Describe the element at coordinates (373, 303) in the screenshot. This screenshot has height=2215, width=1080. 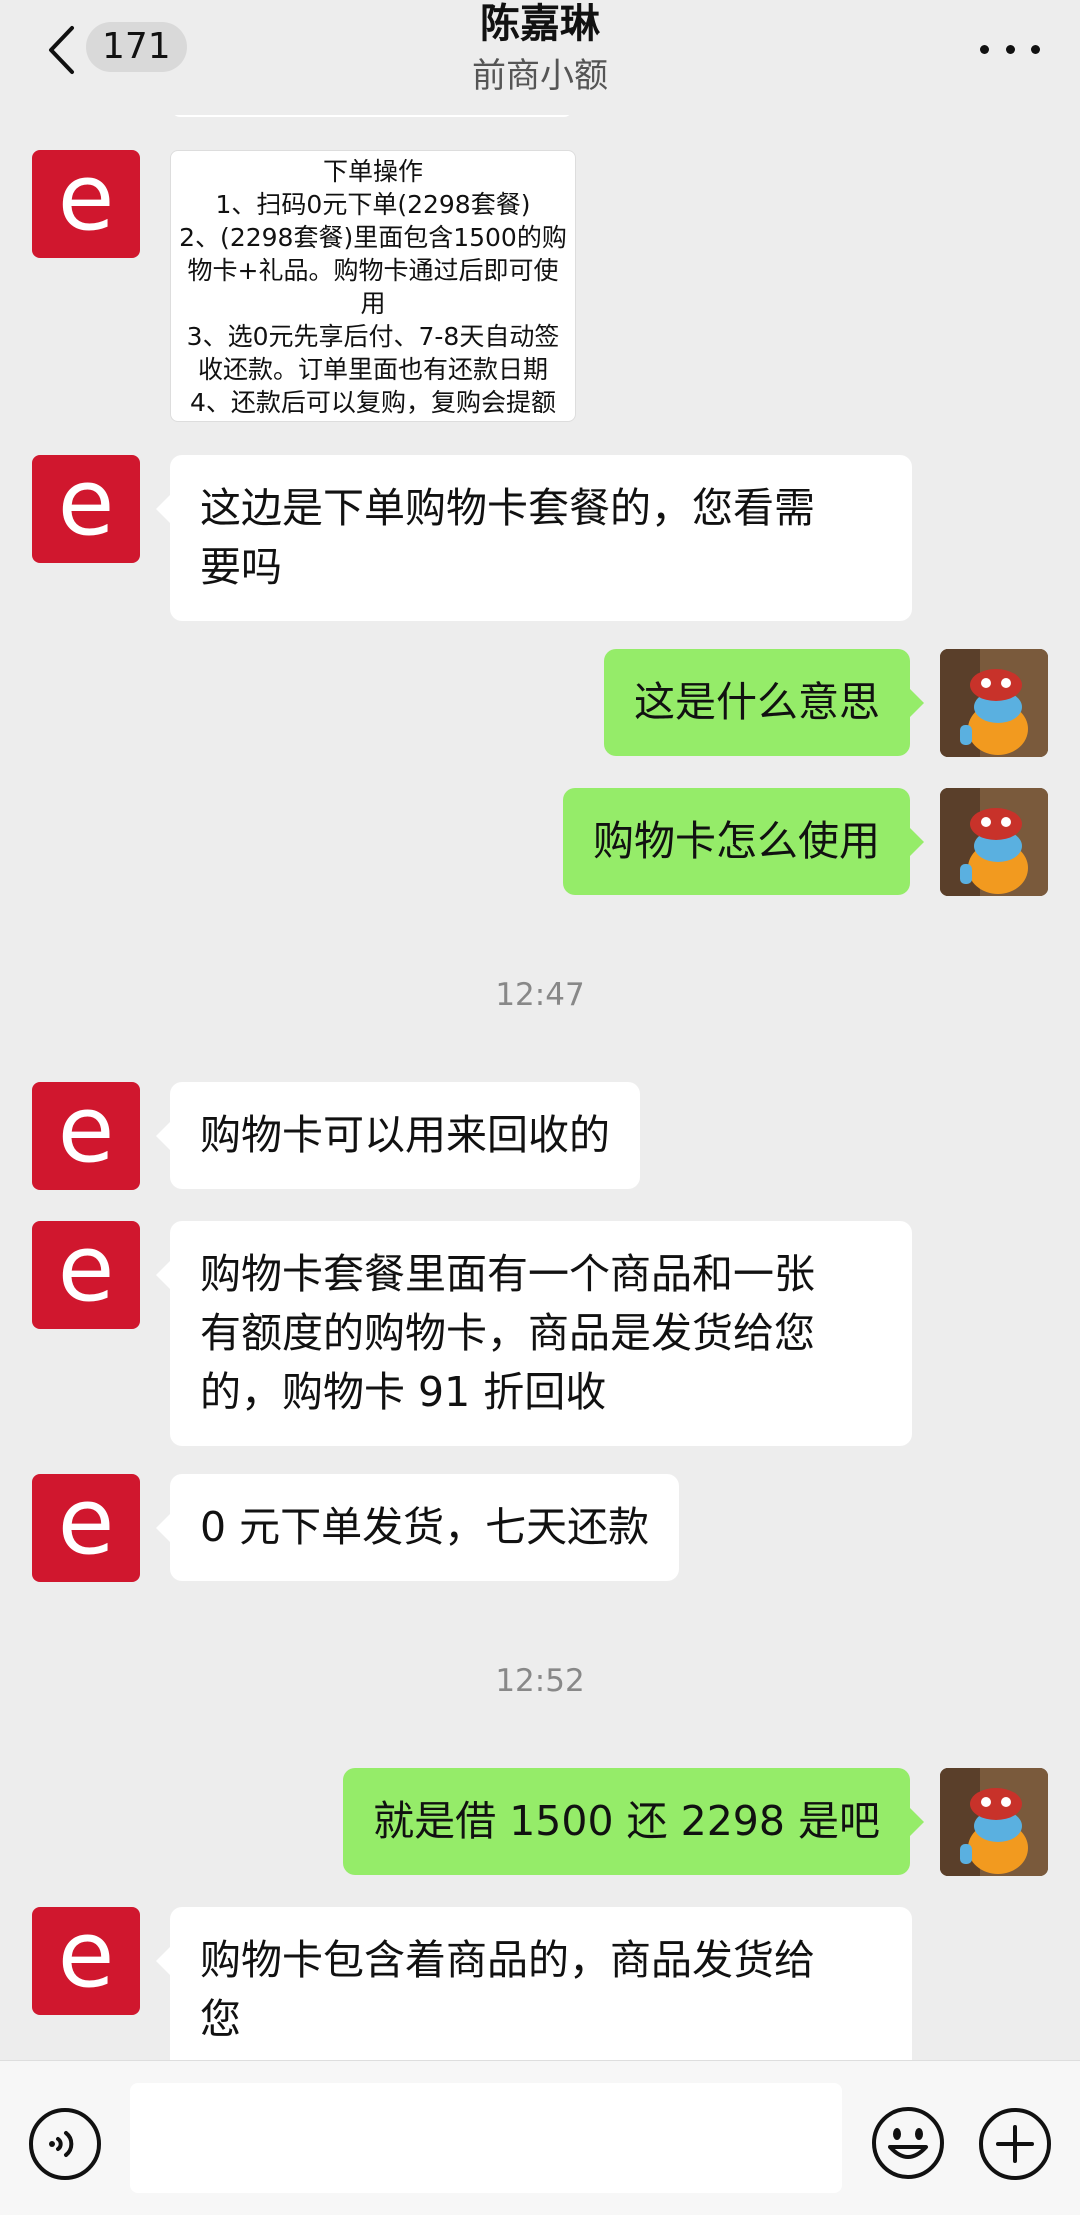
I see `image-text-line: 用` at that location.